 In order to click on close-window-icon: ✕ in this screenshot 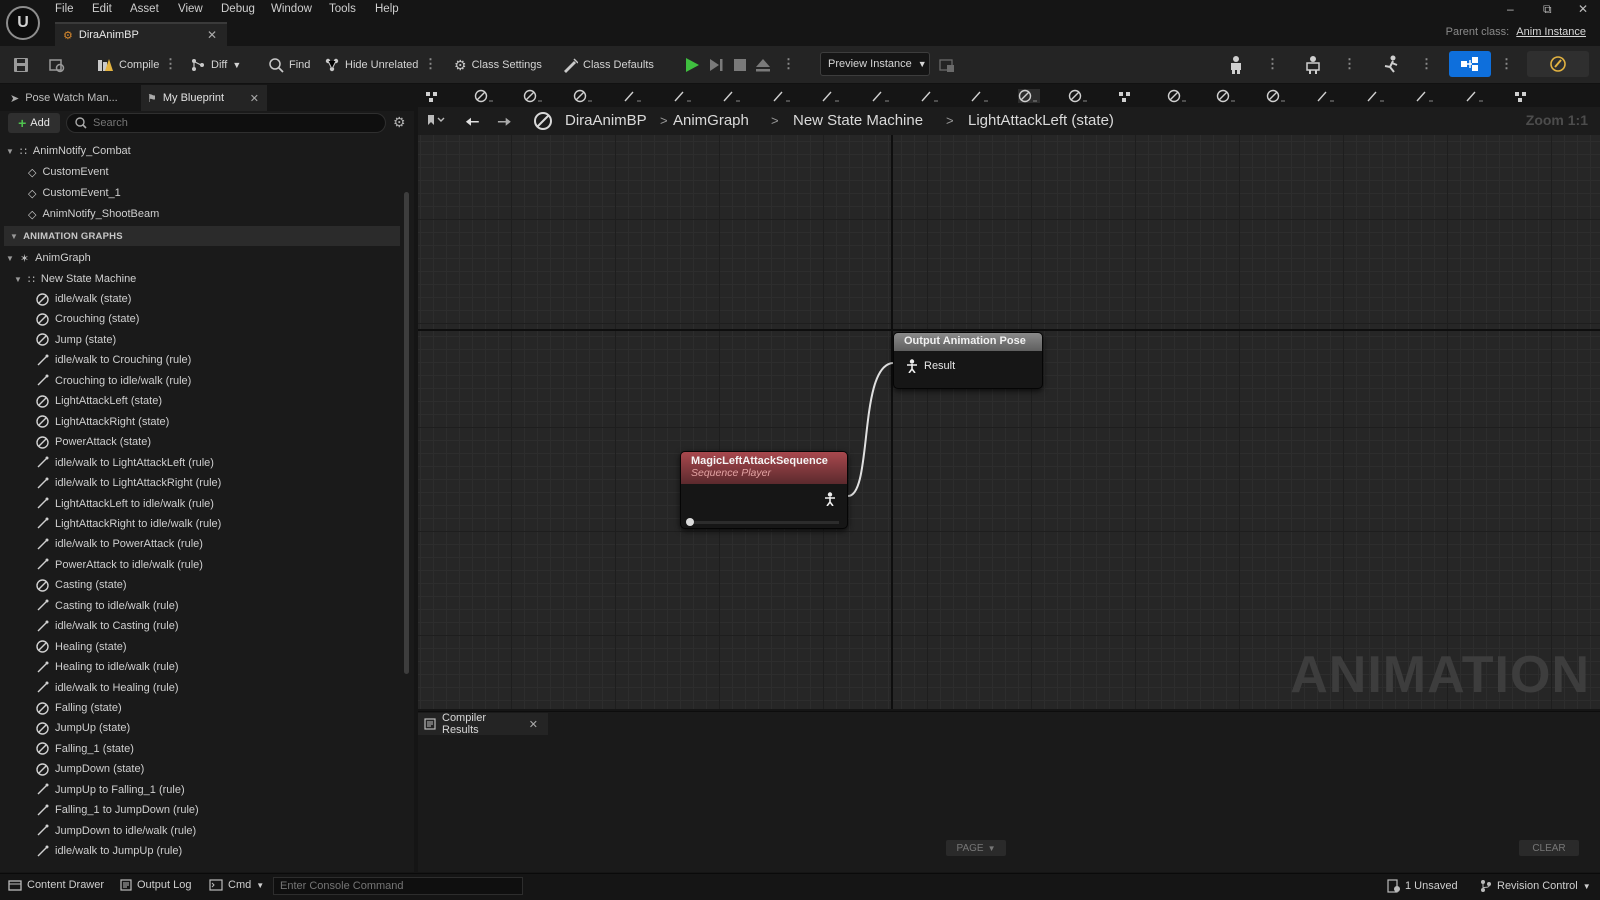, I will do `click(1583, 9)`.